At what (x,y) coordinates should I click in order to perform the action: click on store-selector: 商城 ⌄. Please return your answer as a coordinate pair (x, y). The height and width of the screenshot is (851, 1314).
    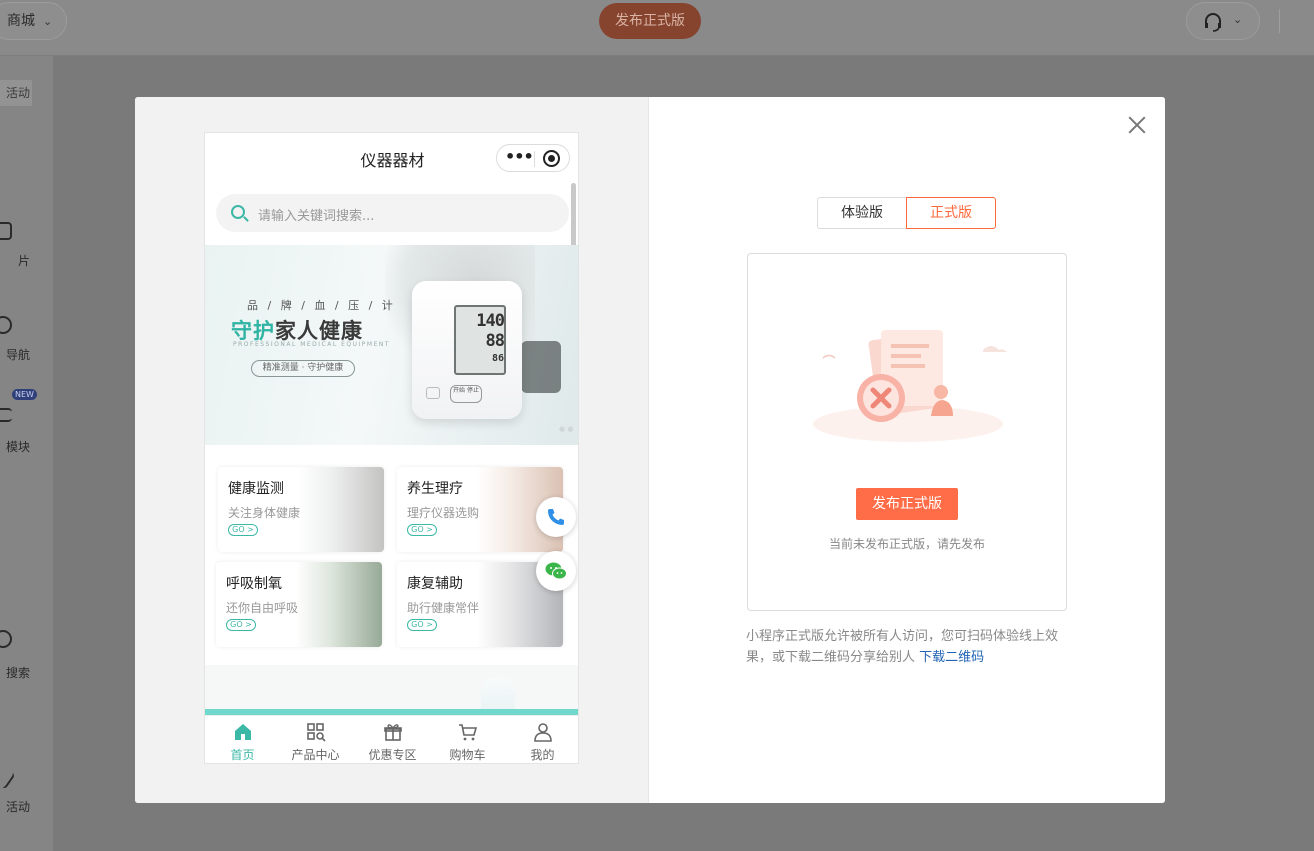
    Looking at the image, I should click on (34, 21).